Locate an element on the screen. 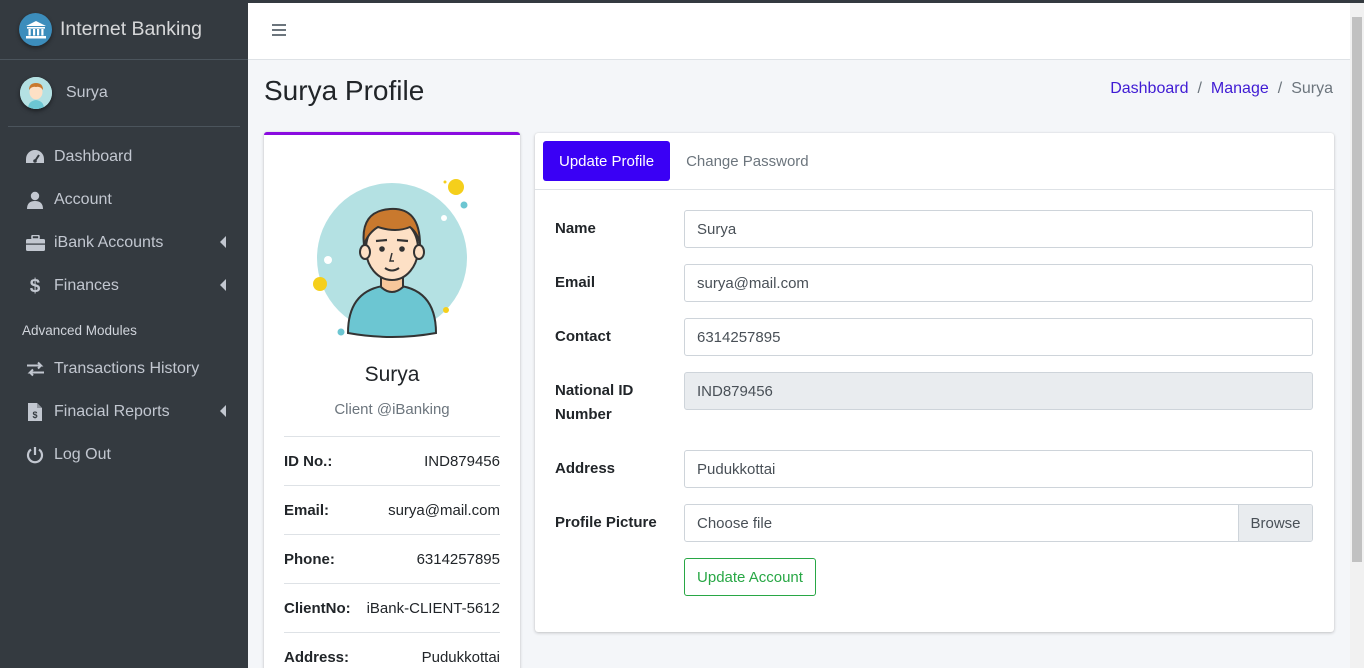 This screenshot has height=668, width=1364. update-account-button: Update Account is located at coordinates (750, 577).